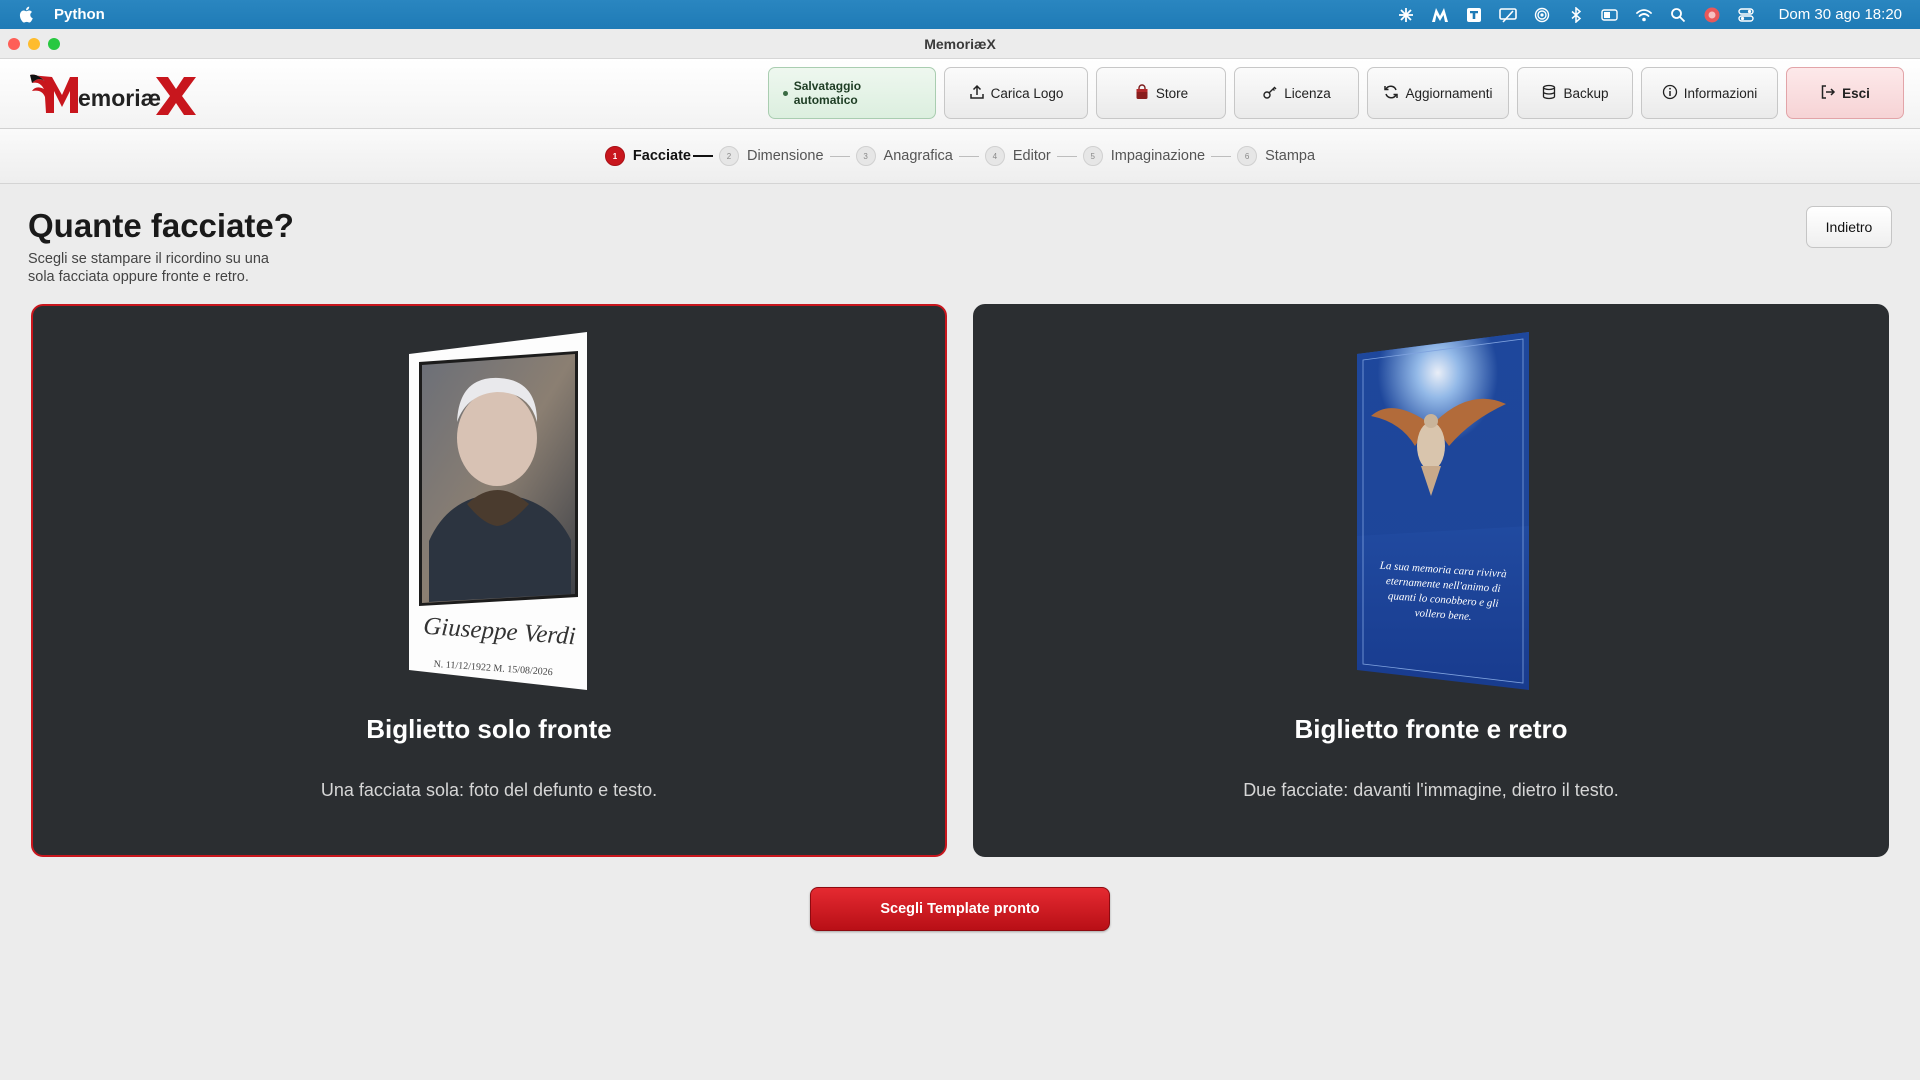 Image resolution: width=1920 pixels, height=1080 pixels. Describe the element at coordinates (1856, 93) in the screenshot. I see `exit-label: Esci` at that location.